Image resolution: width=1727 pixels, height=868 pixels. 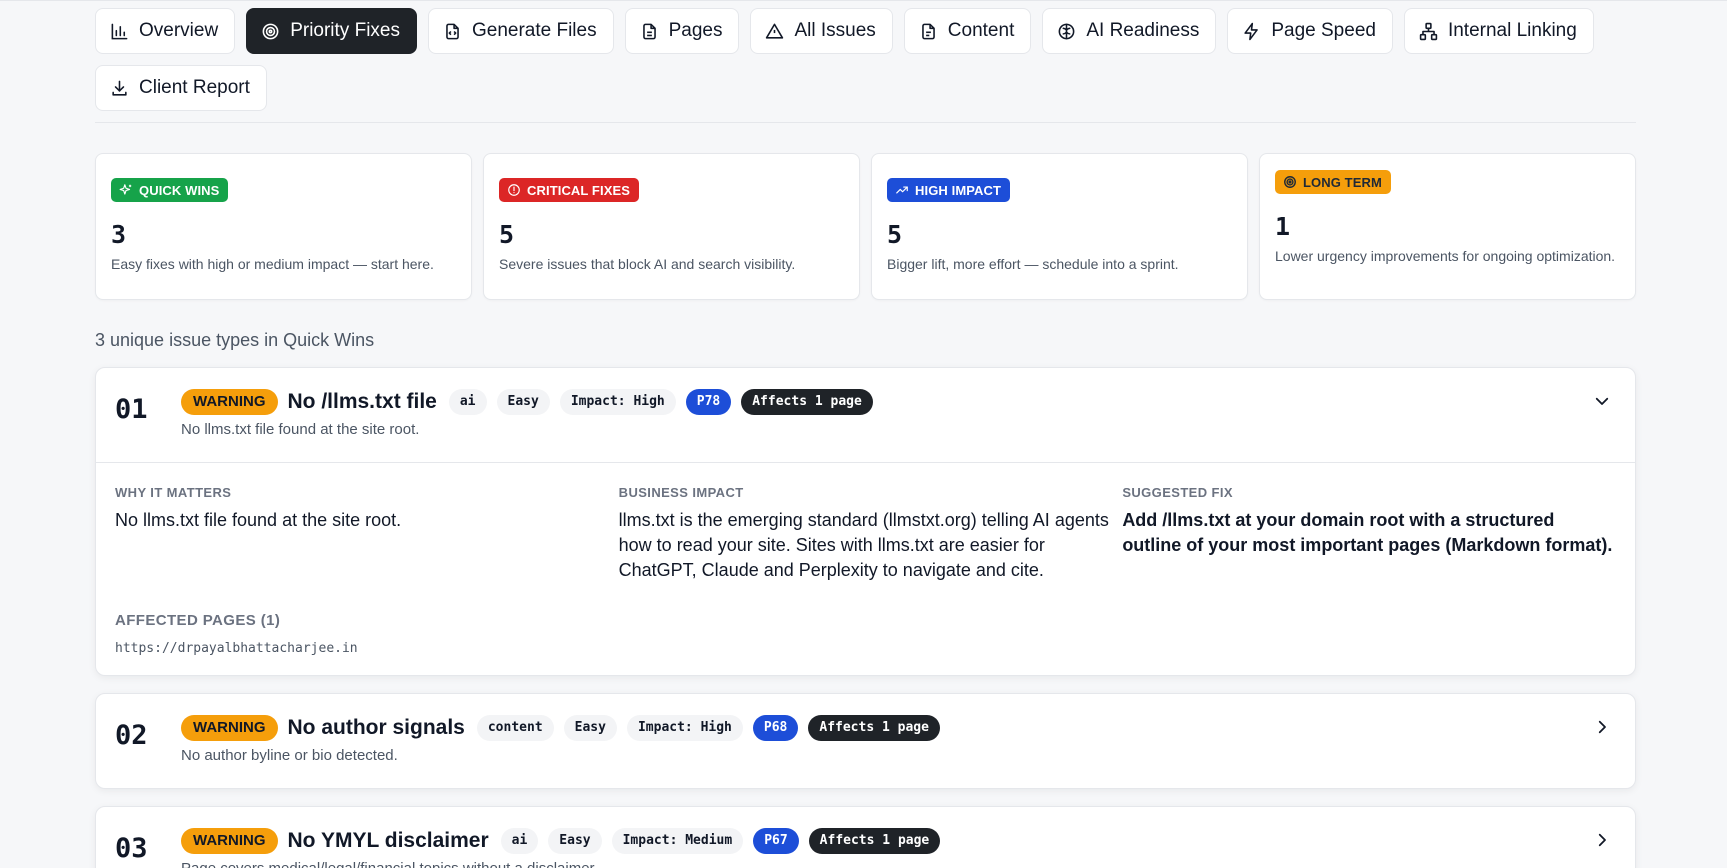 I want to click on issue-number: 01, so click(x=131, y=409).